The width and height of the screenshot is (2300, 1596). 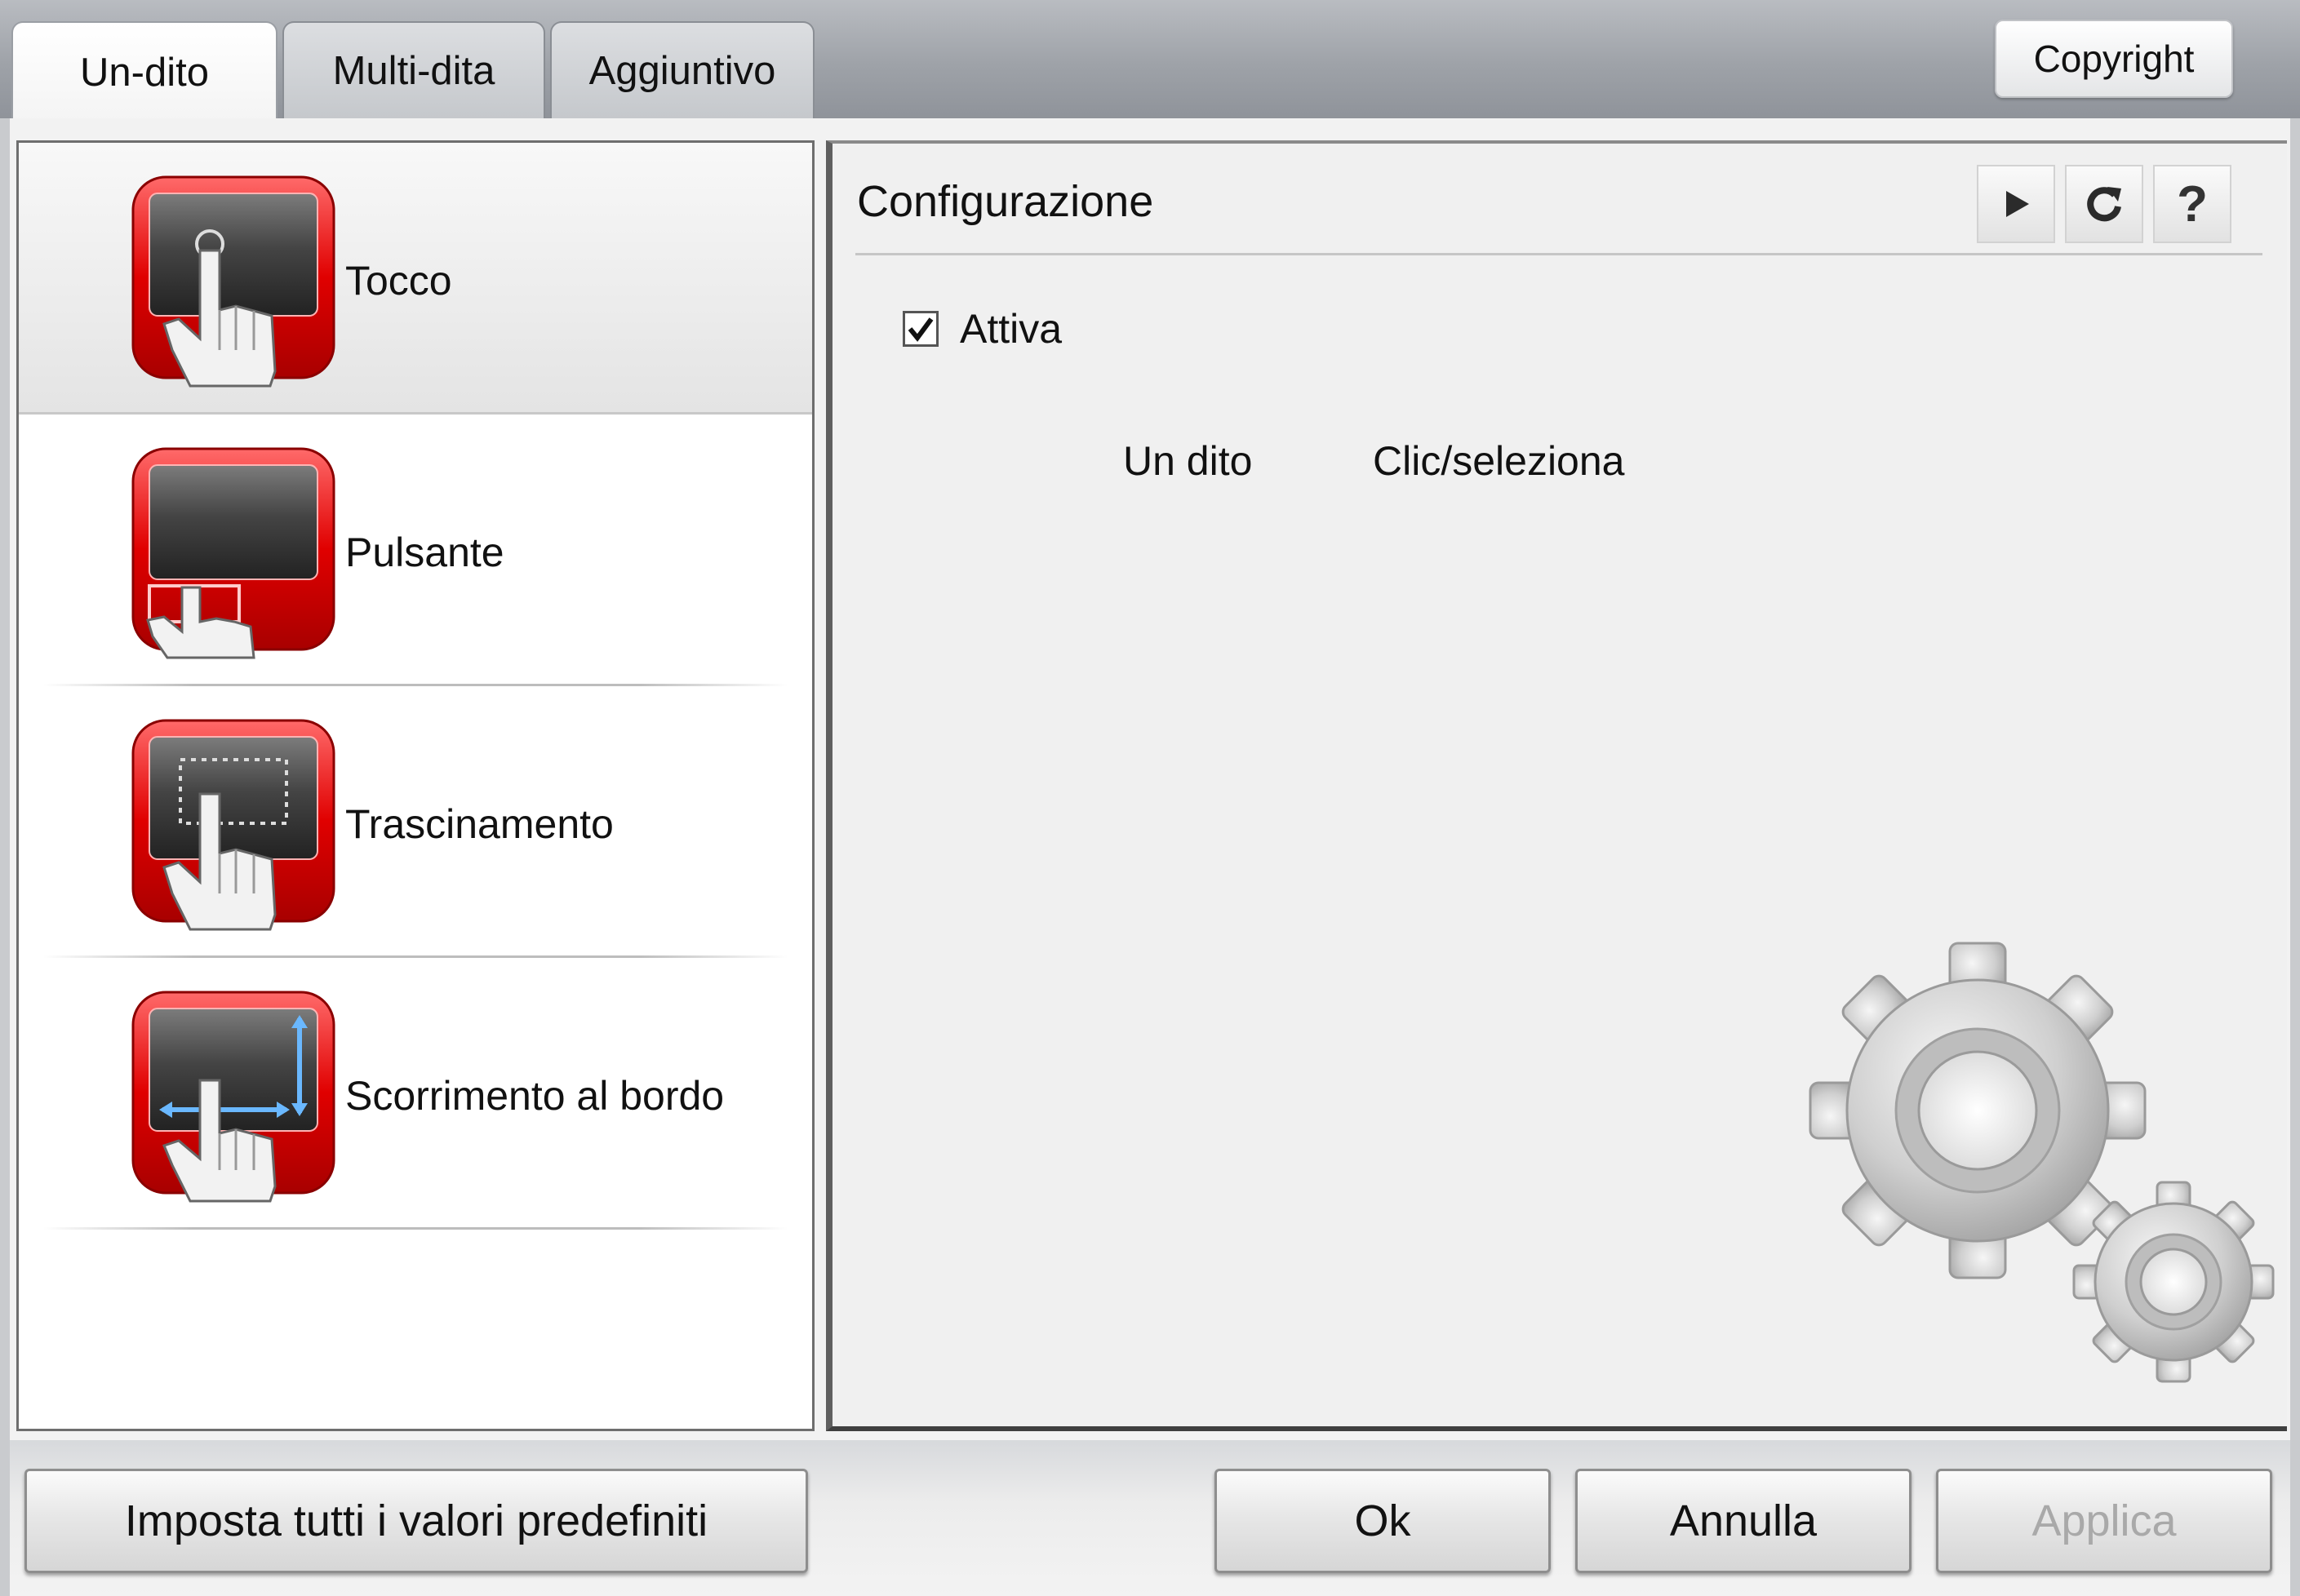 What do you see at coordinates (144, 71) in the screenshot?
I see `tab-un-dito: Un-dito` at bounding box center [144, 71].